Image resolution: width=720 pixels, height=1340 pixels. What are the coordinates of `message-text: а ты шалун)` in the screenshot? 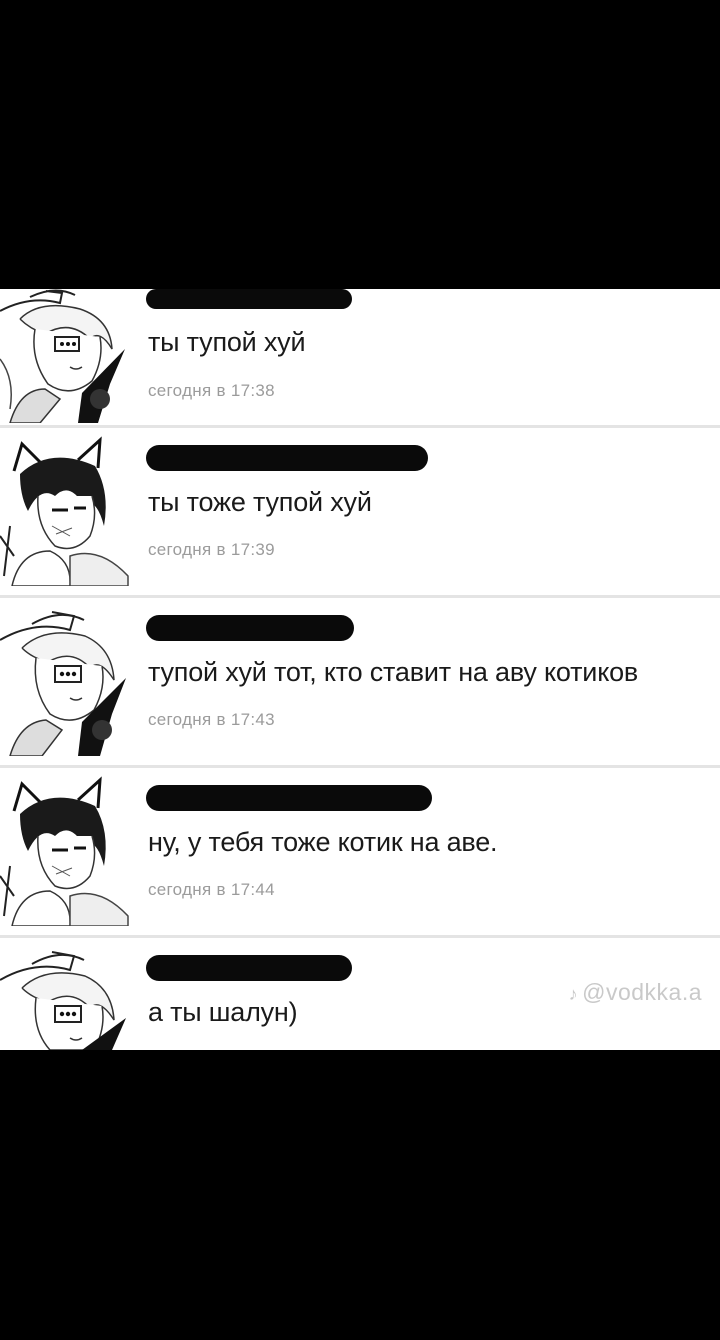 It's located at (223, 1012).